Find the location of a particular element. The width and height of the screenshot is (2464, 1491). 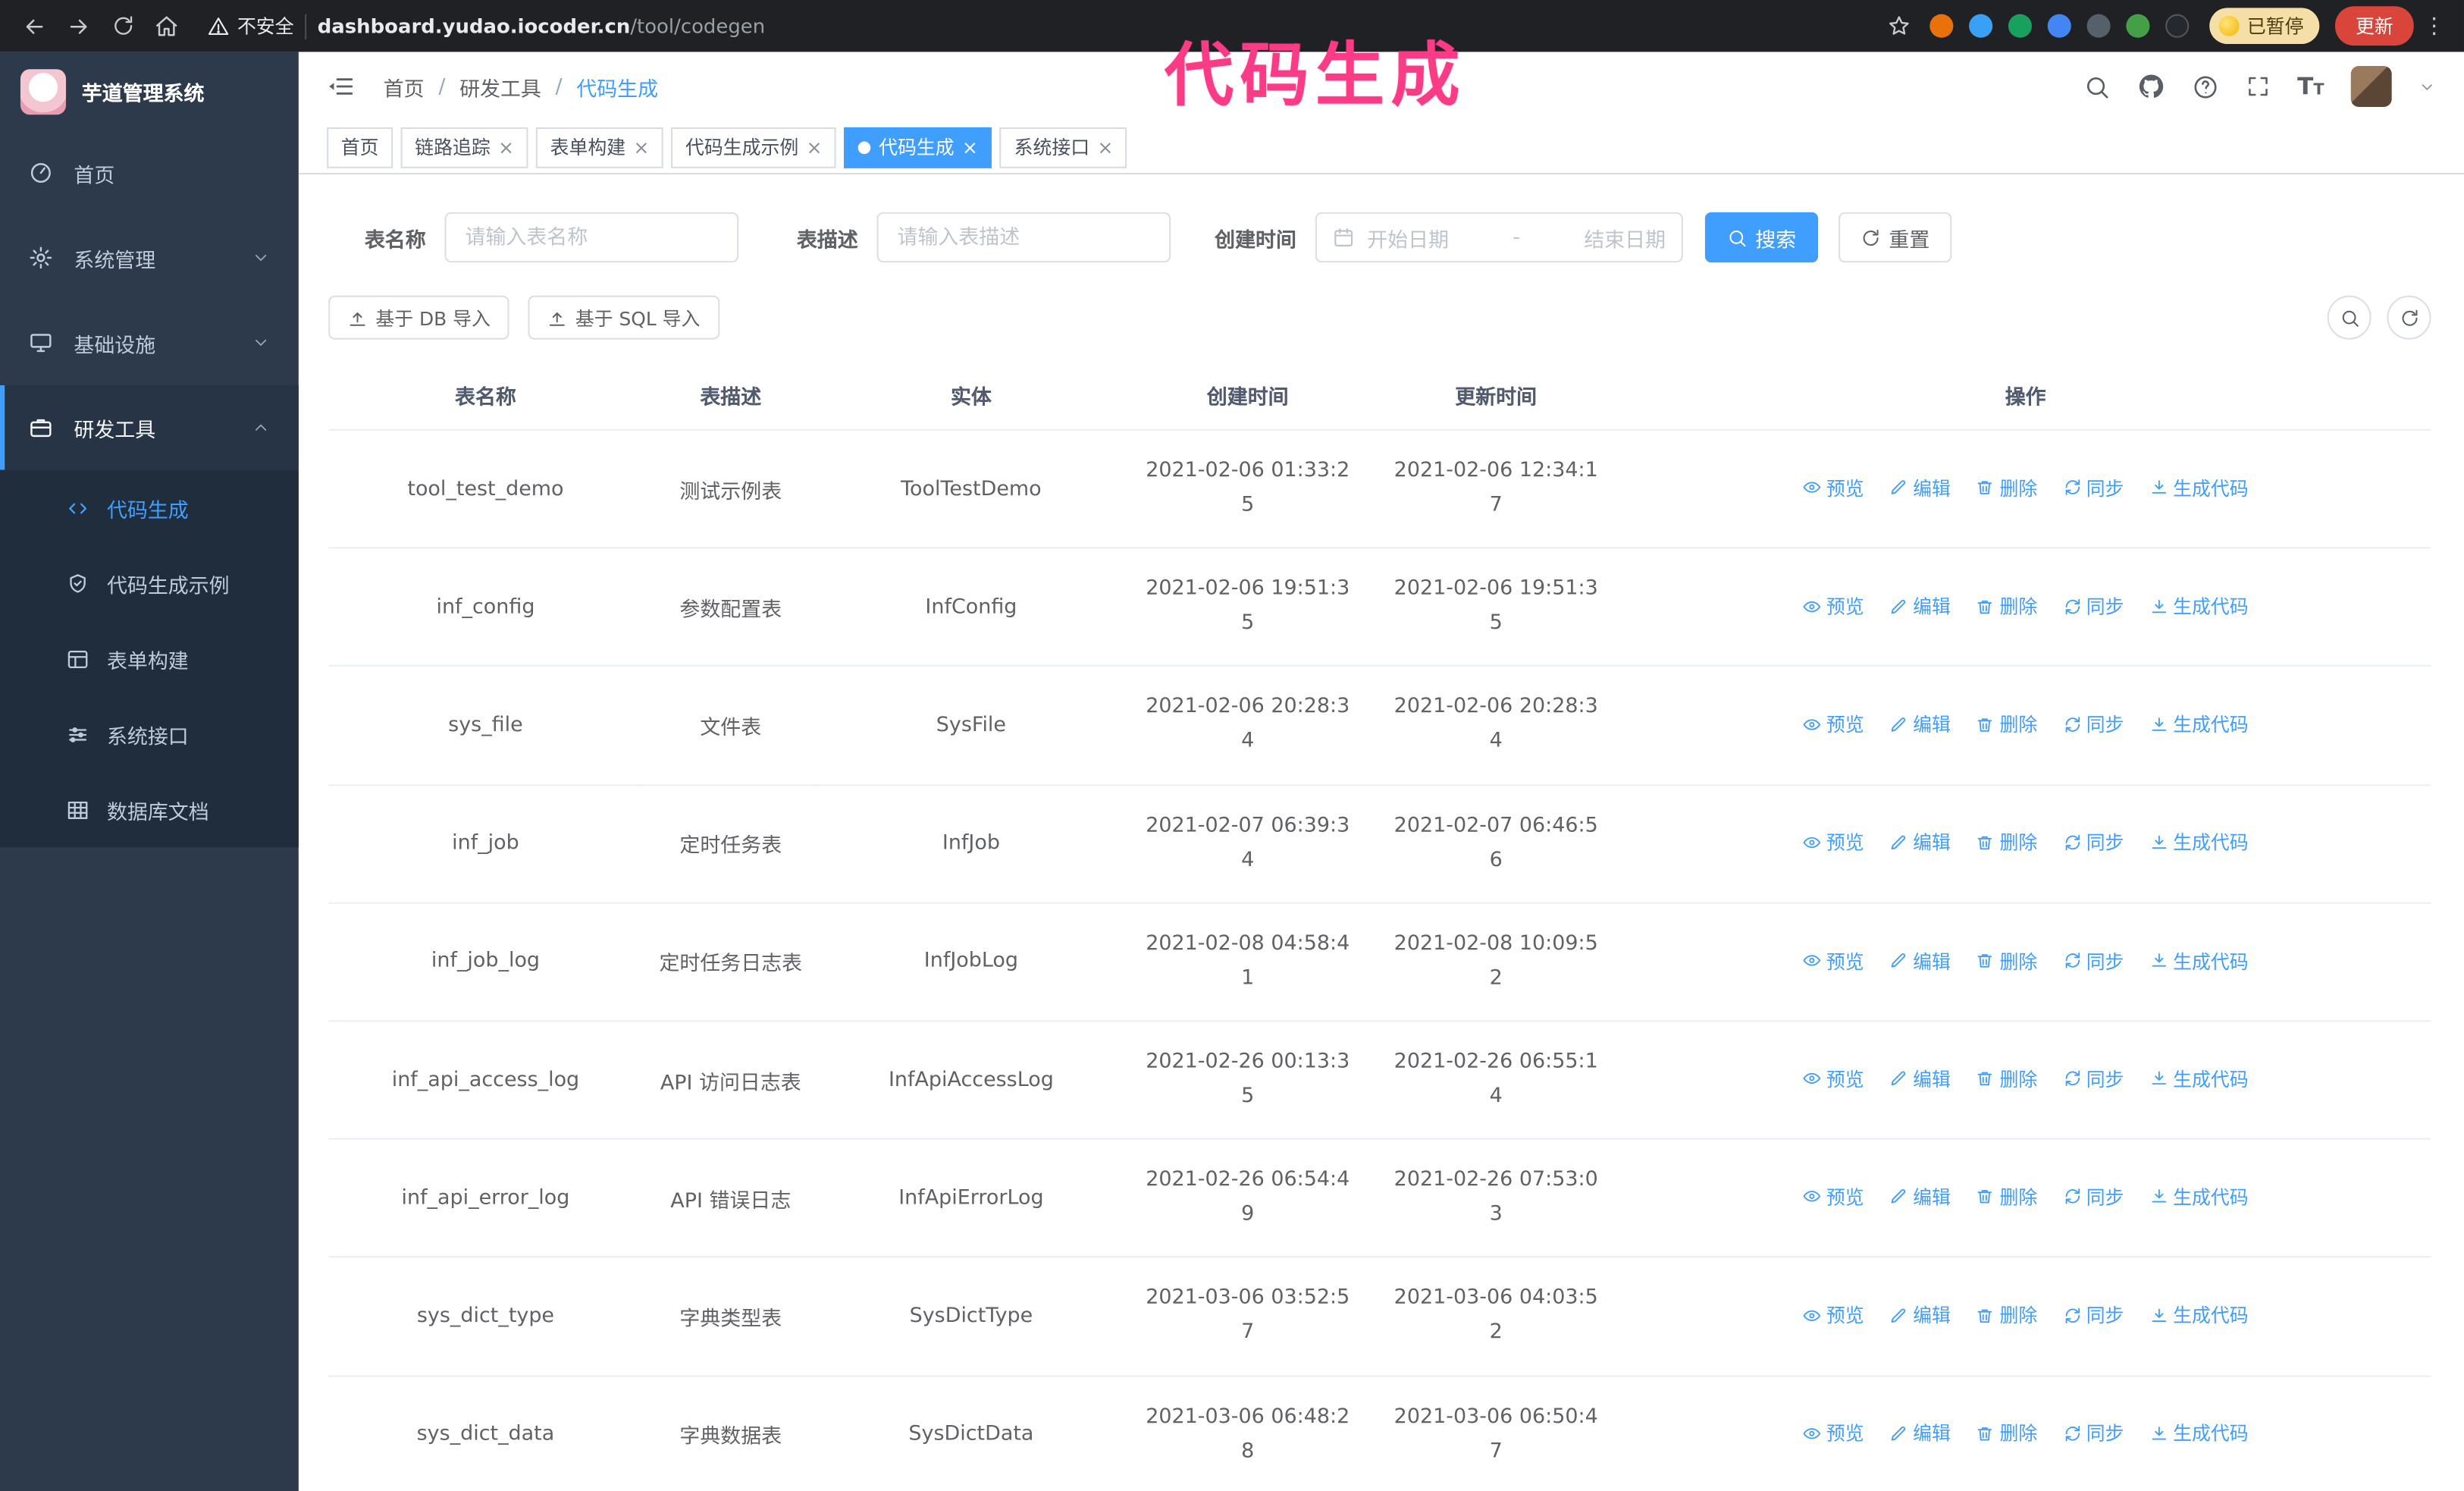

table-name-input is located at coordinates (591, 237).